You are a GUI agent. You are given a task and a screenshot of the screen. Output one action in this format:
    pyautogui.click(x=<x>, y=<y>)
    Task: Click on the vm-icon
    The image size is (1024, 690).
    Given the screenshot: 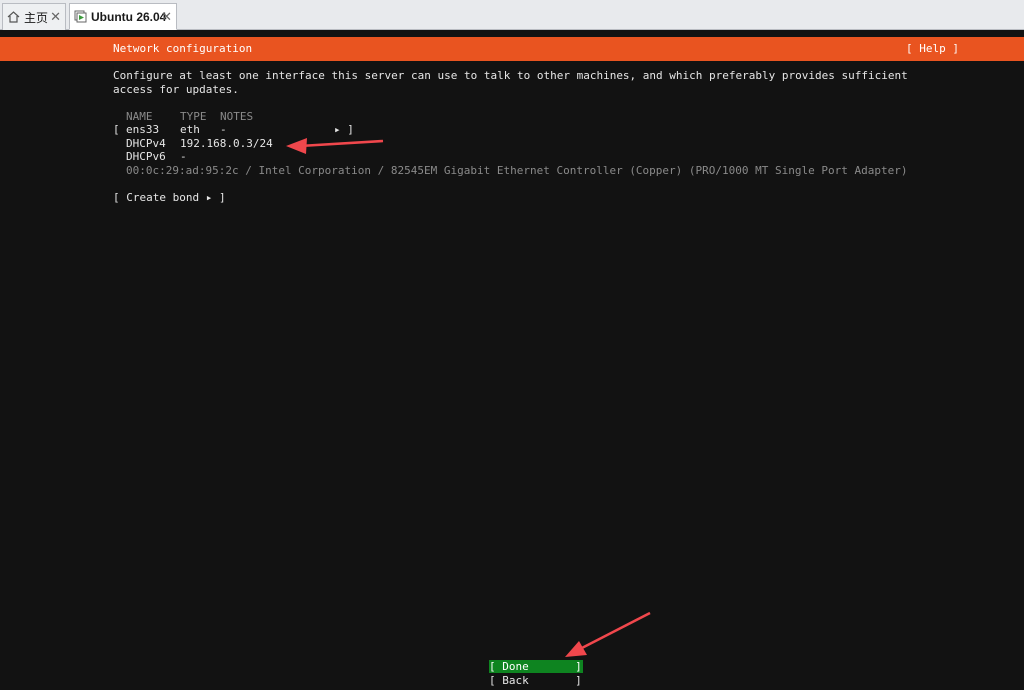 What is the action you would take?
    pyautogui.click(x=80, y=16)
    